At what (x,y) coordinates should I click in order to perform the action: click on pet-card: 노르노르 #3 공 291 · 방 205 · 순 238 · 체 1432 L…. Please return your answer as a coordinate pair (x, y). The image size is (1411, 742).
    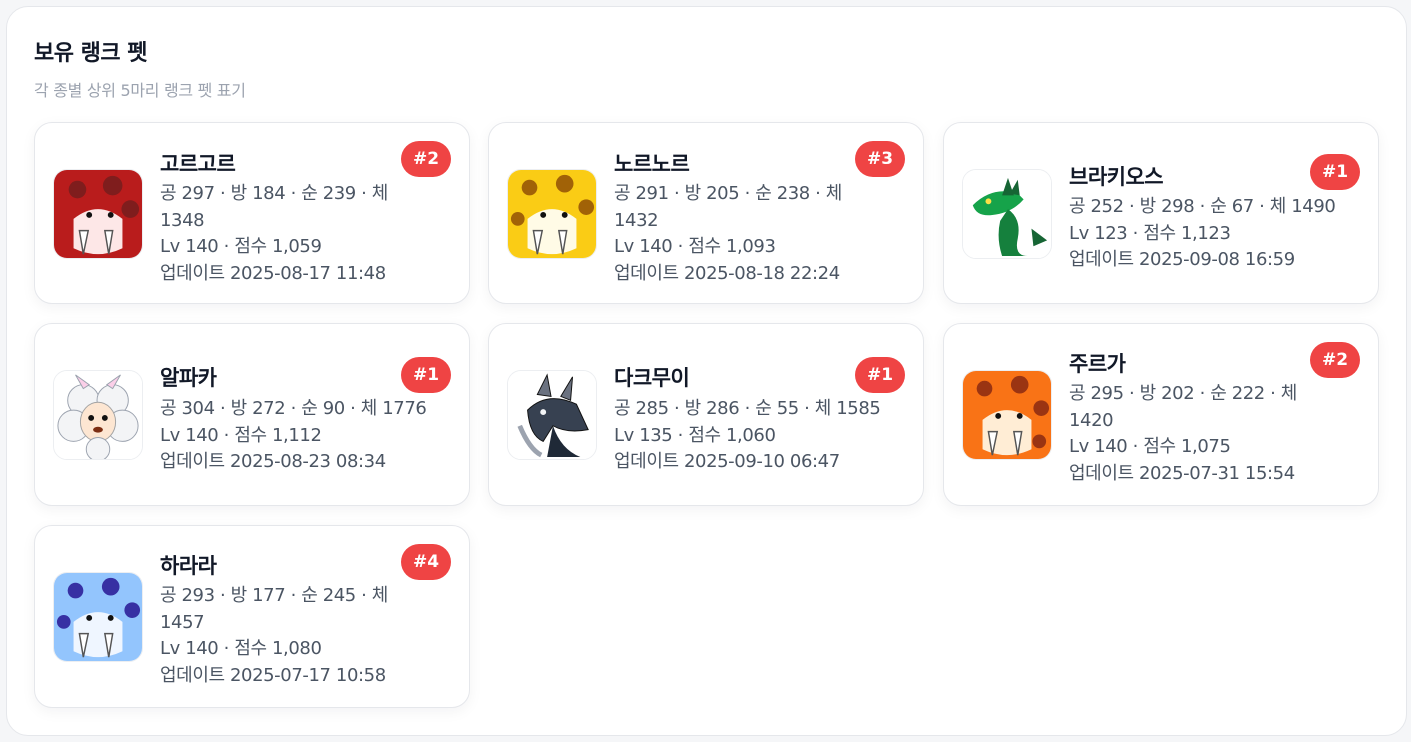
    Looking at the image, I should click on (706, 213).